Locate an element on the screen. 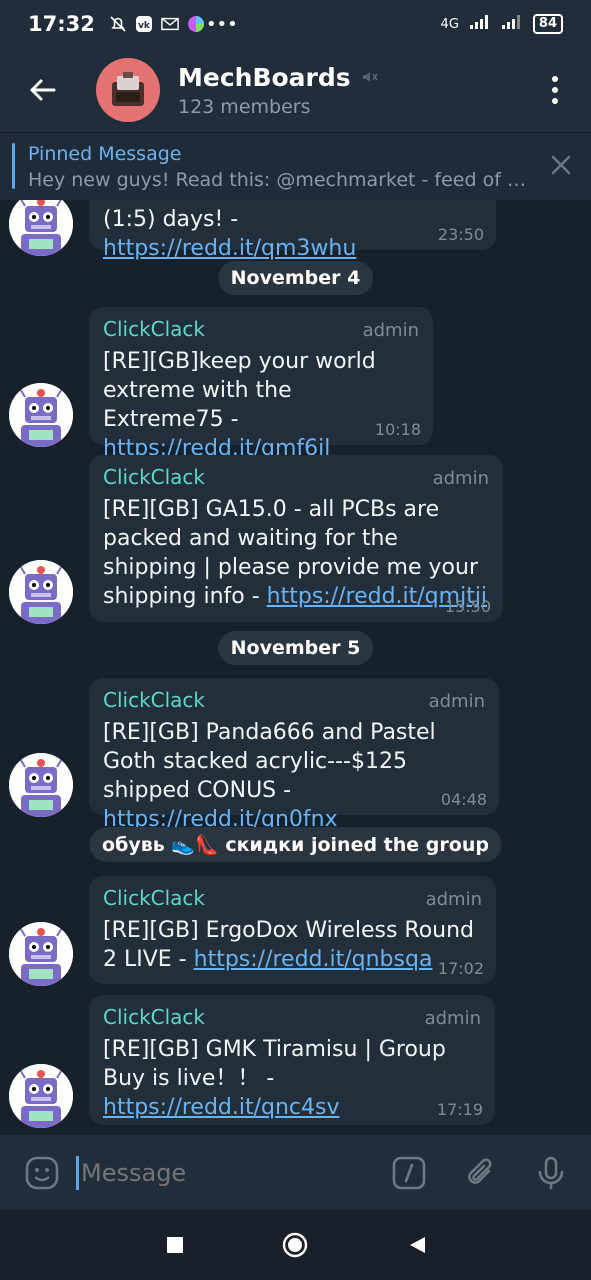 The width and height of the screenshot is (591, 1280). more-options-button is located at coordinates (555, 90).